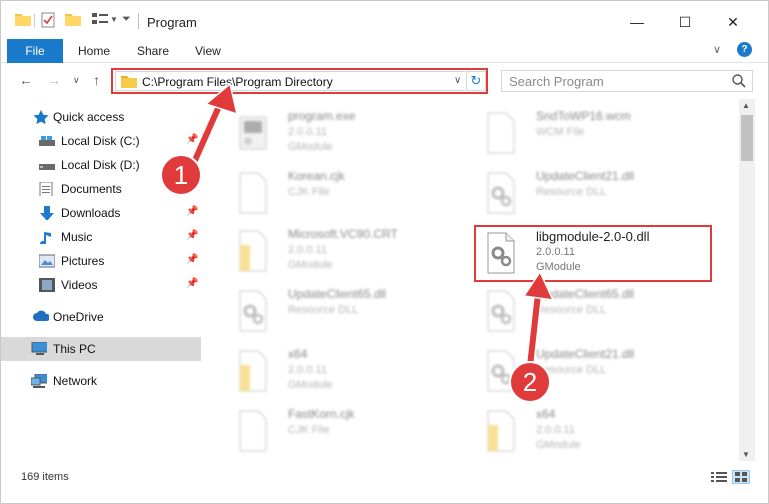 The width and height of the screenshot is (769, 504). I want to click on large-icons-view-icon, so click(741, 477).